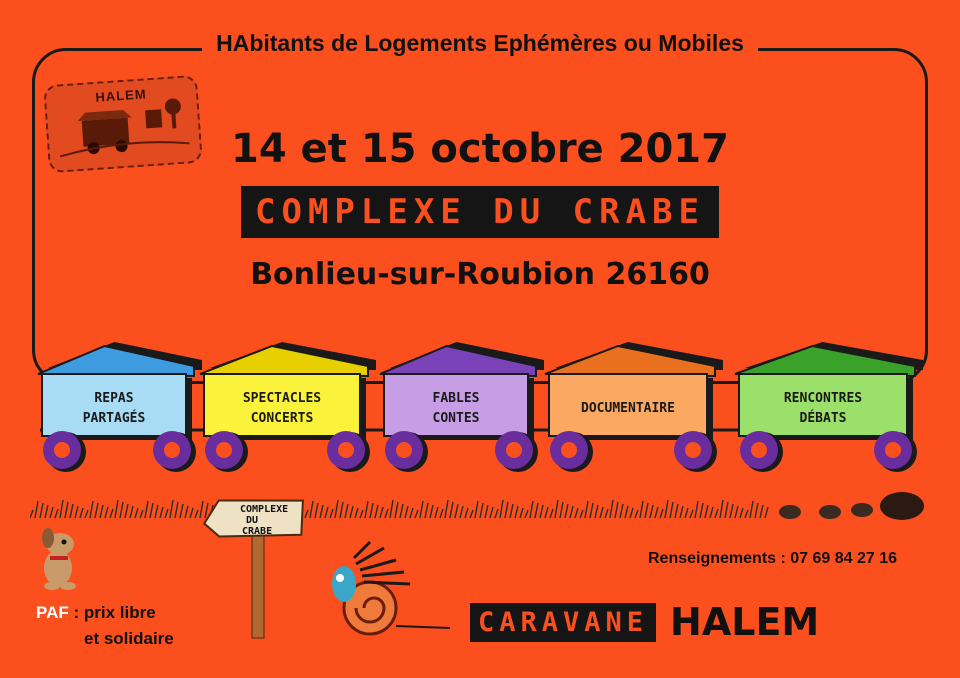 This screenshot has width=960, height=678. I want to click on sign-line2: DU, so click(252, 520).